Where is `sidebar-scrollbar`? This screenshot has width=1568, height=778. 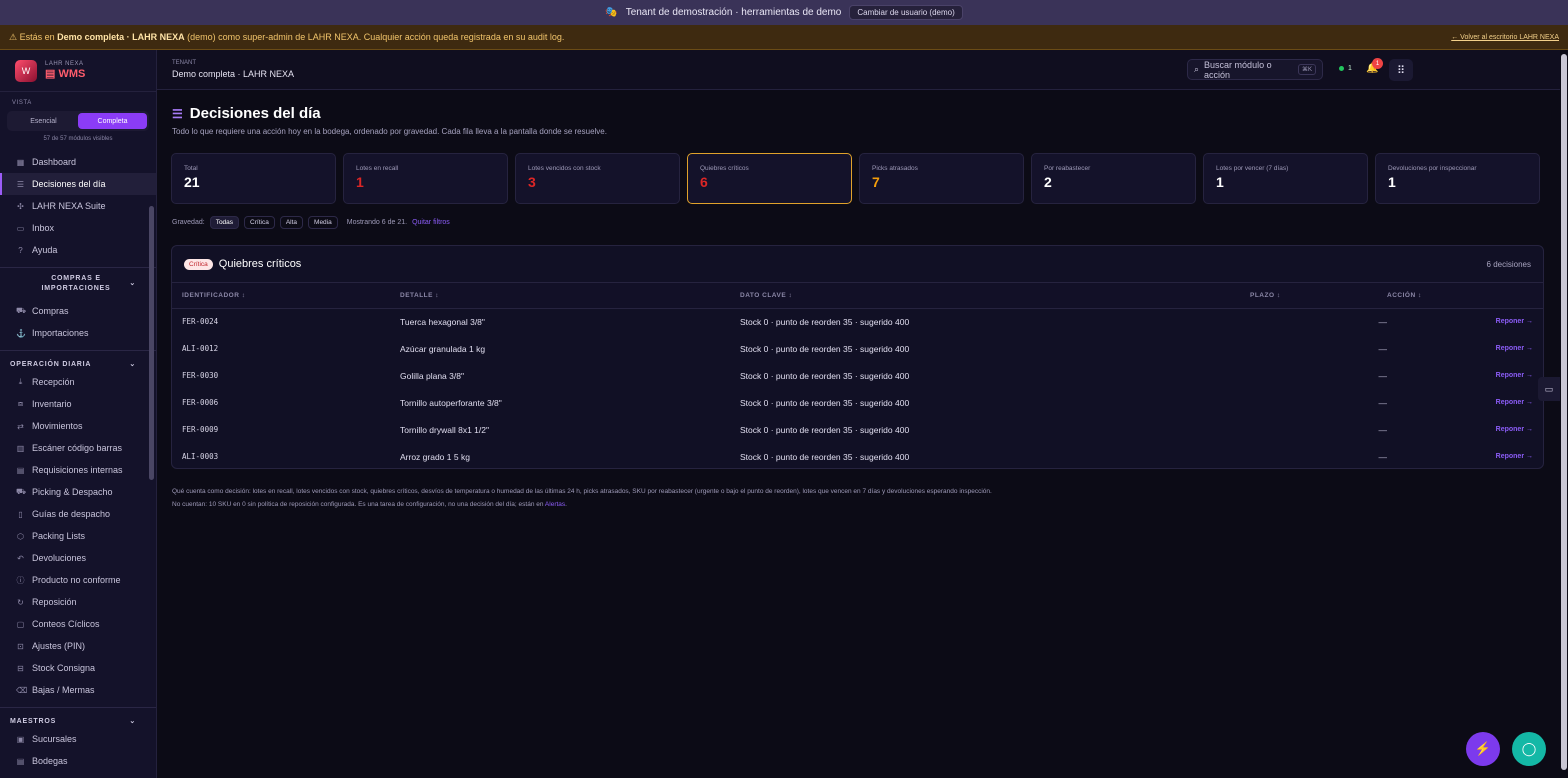
sidebar-scrollbar is located at coordinates (151, 343).